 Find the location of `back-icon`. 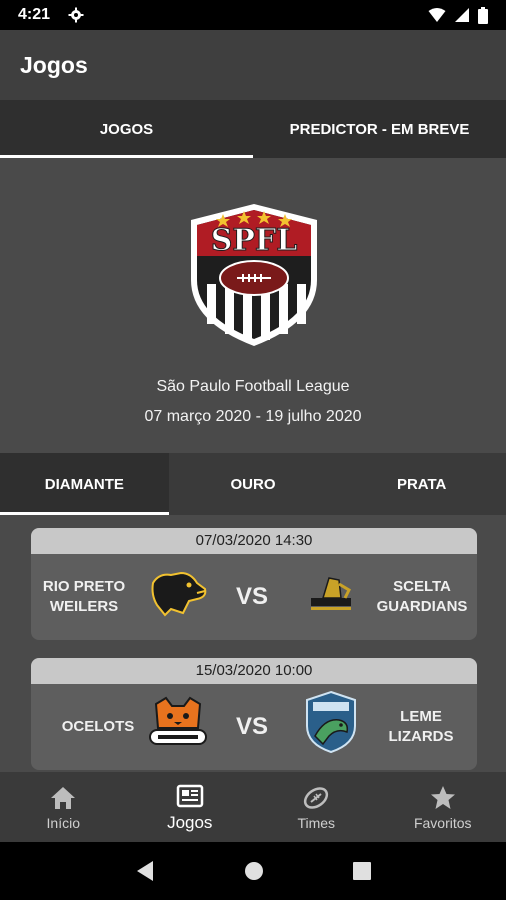

back-icon is located at coordinates (145, 871).